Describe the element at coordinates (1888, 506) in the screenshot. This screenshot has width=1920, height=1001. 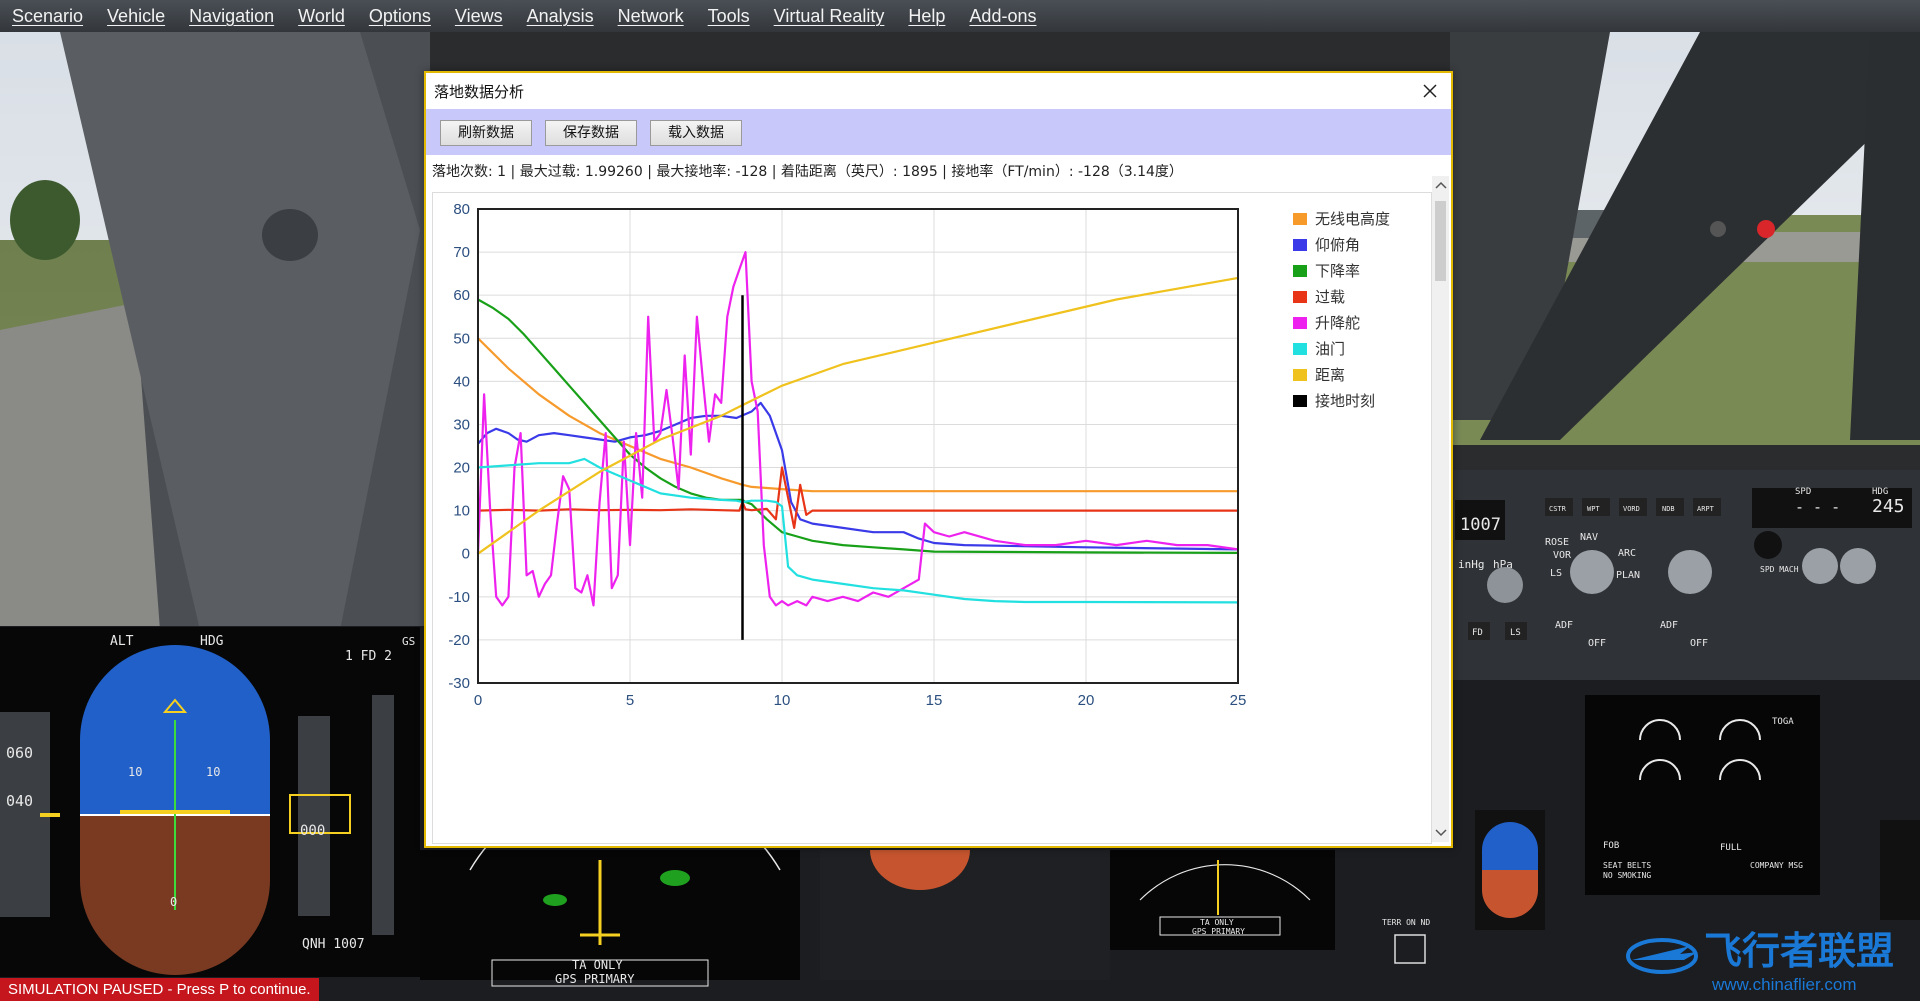
I see `svg-text: 245` at that location.